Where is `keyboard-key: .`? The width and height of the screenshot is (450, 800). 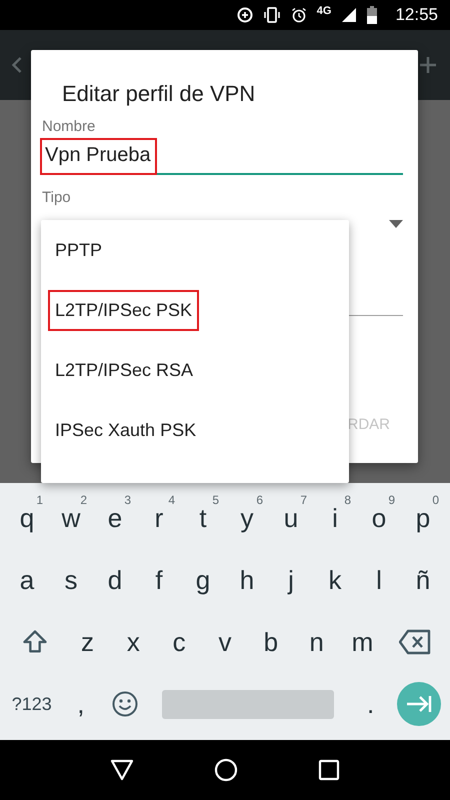
keyboard-key: . is located at coordinates (370, 704).